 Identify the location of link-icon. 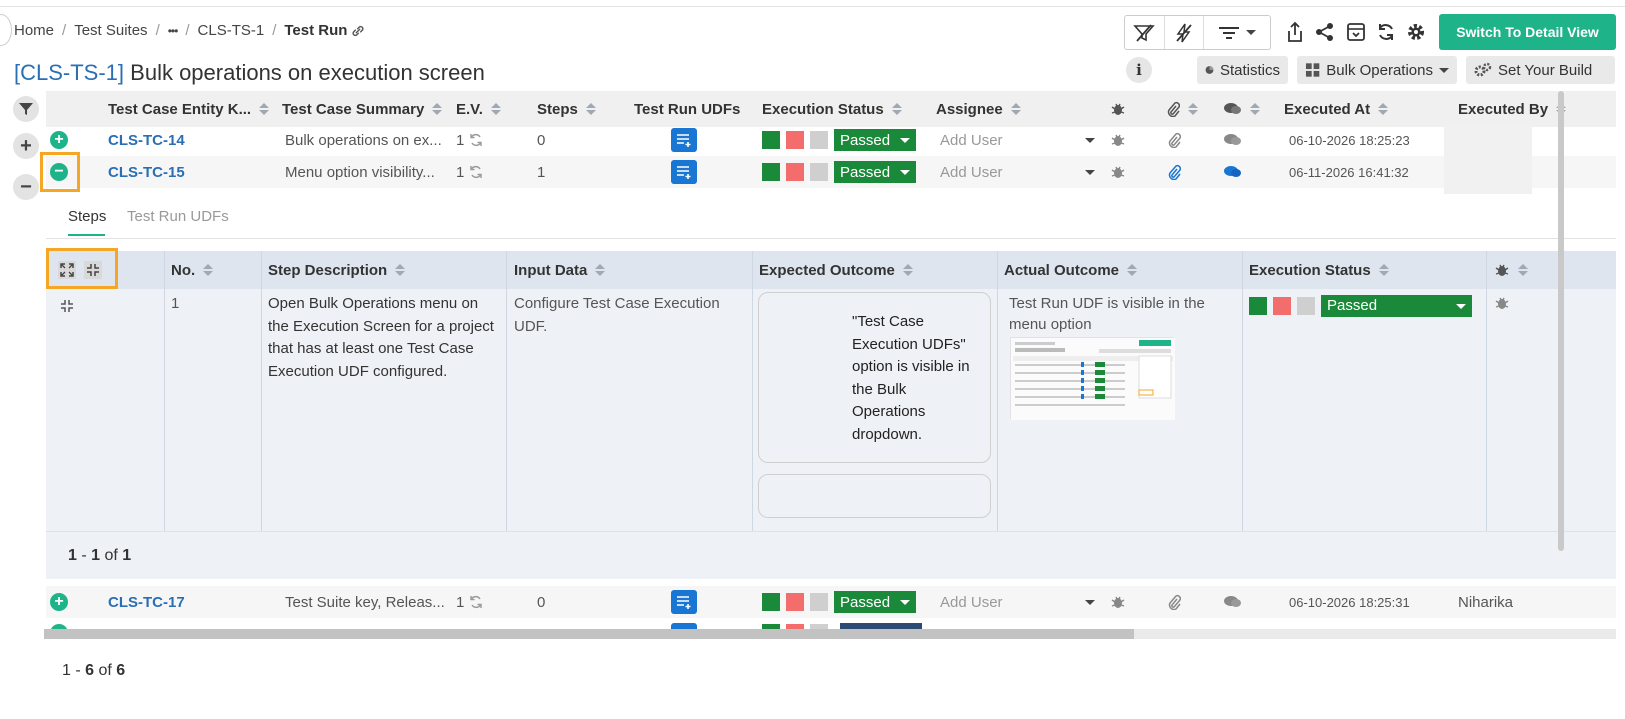
(358, 31).